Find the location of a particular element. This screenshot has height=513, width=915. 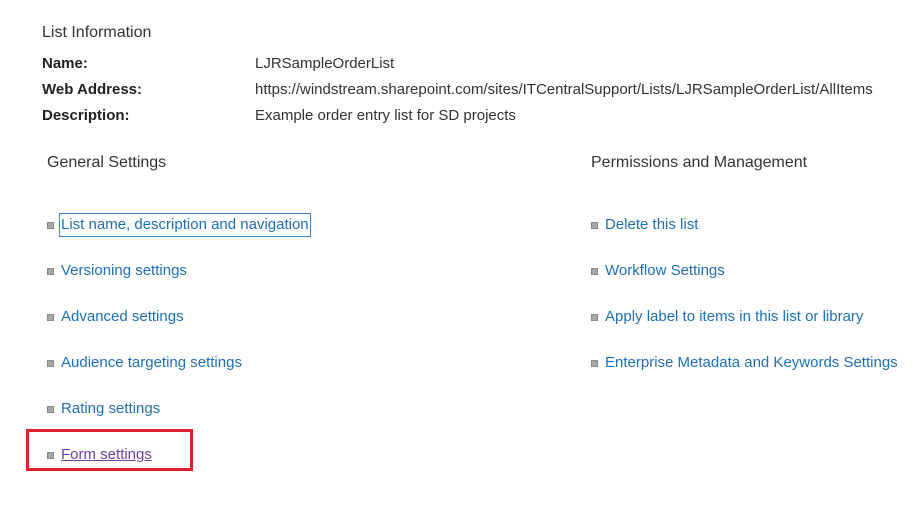

form-settings-link: Form settings is located at coordinates (106, 455).